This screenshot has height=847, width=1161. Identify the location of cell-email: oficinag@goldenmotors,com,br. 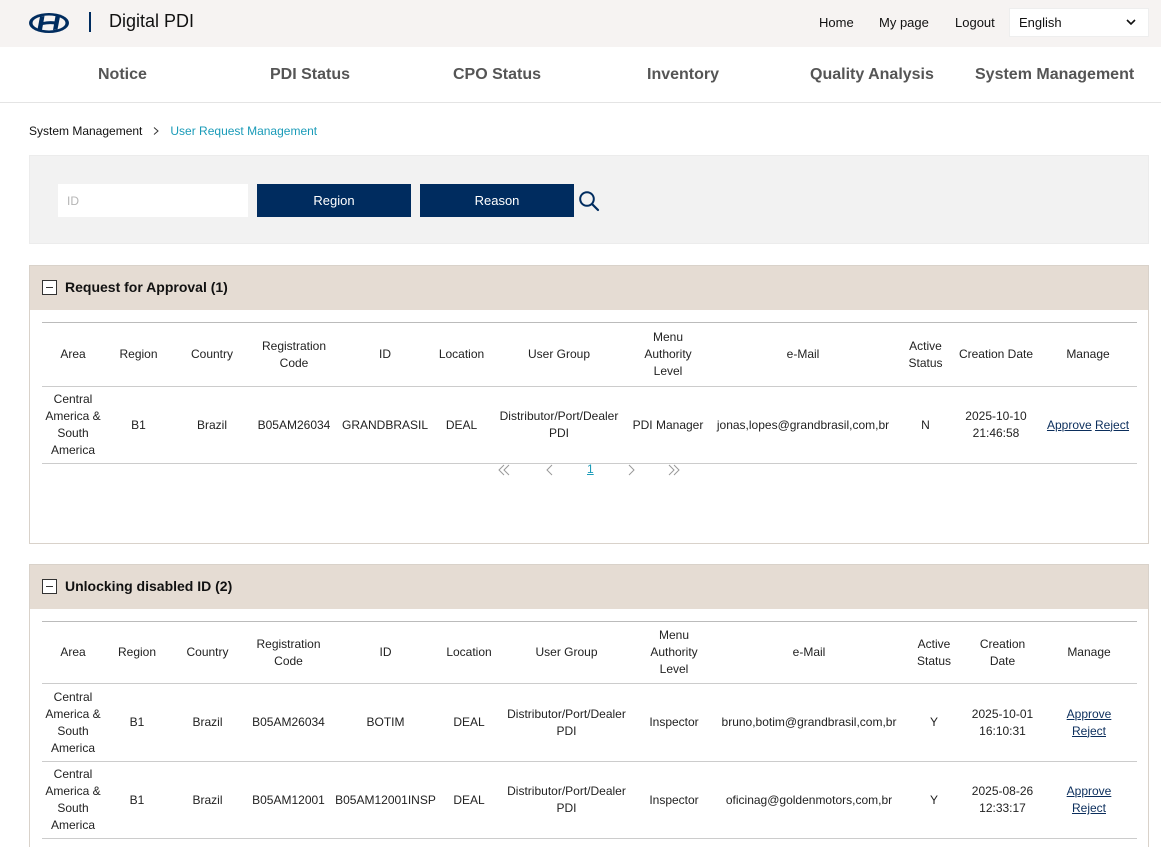
(809, 800).